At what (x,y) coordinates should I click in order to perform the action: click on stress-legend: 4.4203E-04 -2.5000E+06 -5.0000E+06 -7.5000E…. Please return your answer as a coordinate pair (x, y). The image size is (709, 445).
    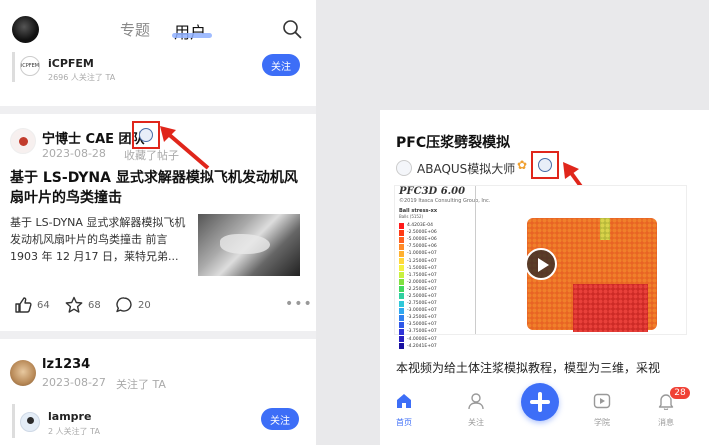
    Looking at the image, I should click on (434, 286).